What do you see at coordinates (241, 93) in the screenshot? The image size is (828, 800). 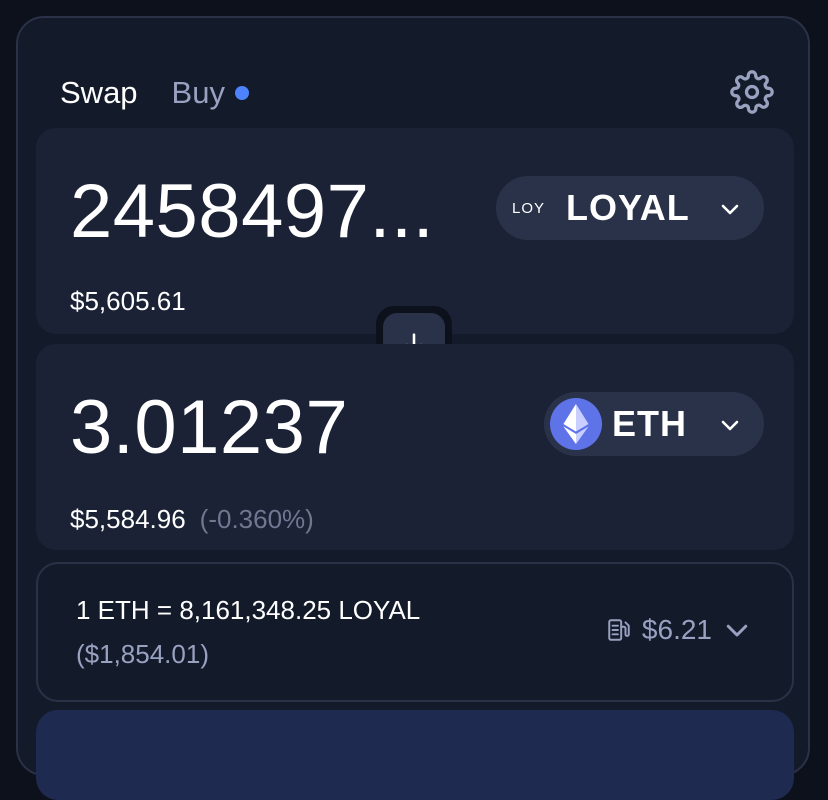 I see `new-indicator-dot` at bounding box center [241, 93].